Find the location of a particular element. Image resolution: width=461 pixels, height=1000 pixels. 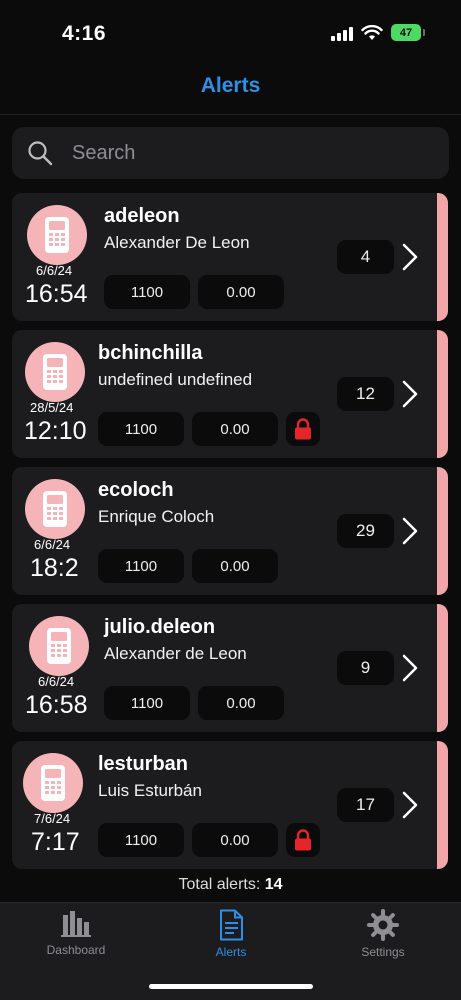

alert-time: 16:54 is located at coordinates (56, 294).